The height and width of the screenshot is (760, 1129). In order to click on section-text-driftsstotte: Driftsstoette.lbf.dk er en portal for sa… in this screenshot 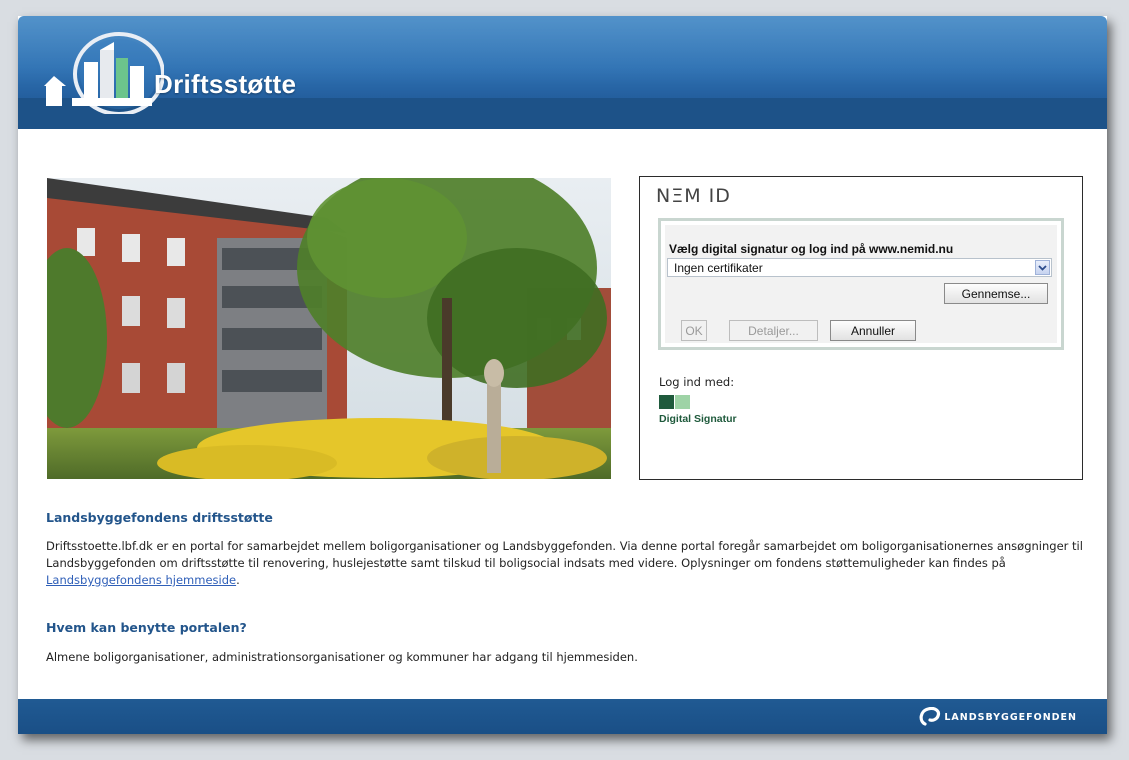, I will do `click(566, 563)`.